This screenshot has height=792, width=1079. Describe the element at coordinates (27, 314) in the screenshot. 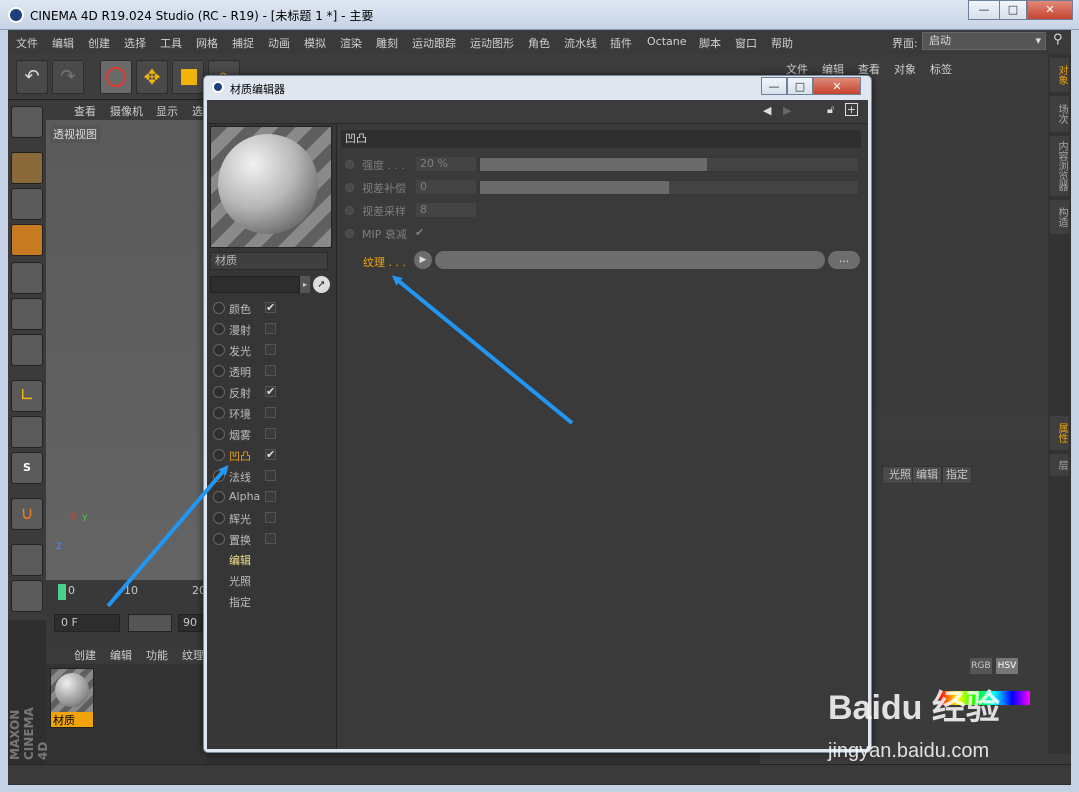

I see `edges-mode-icon` at that location.